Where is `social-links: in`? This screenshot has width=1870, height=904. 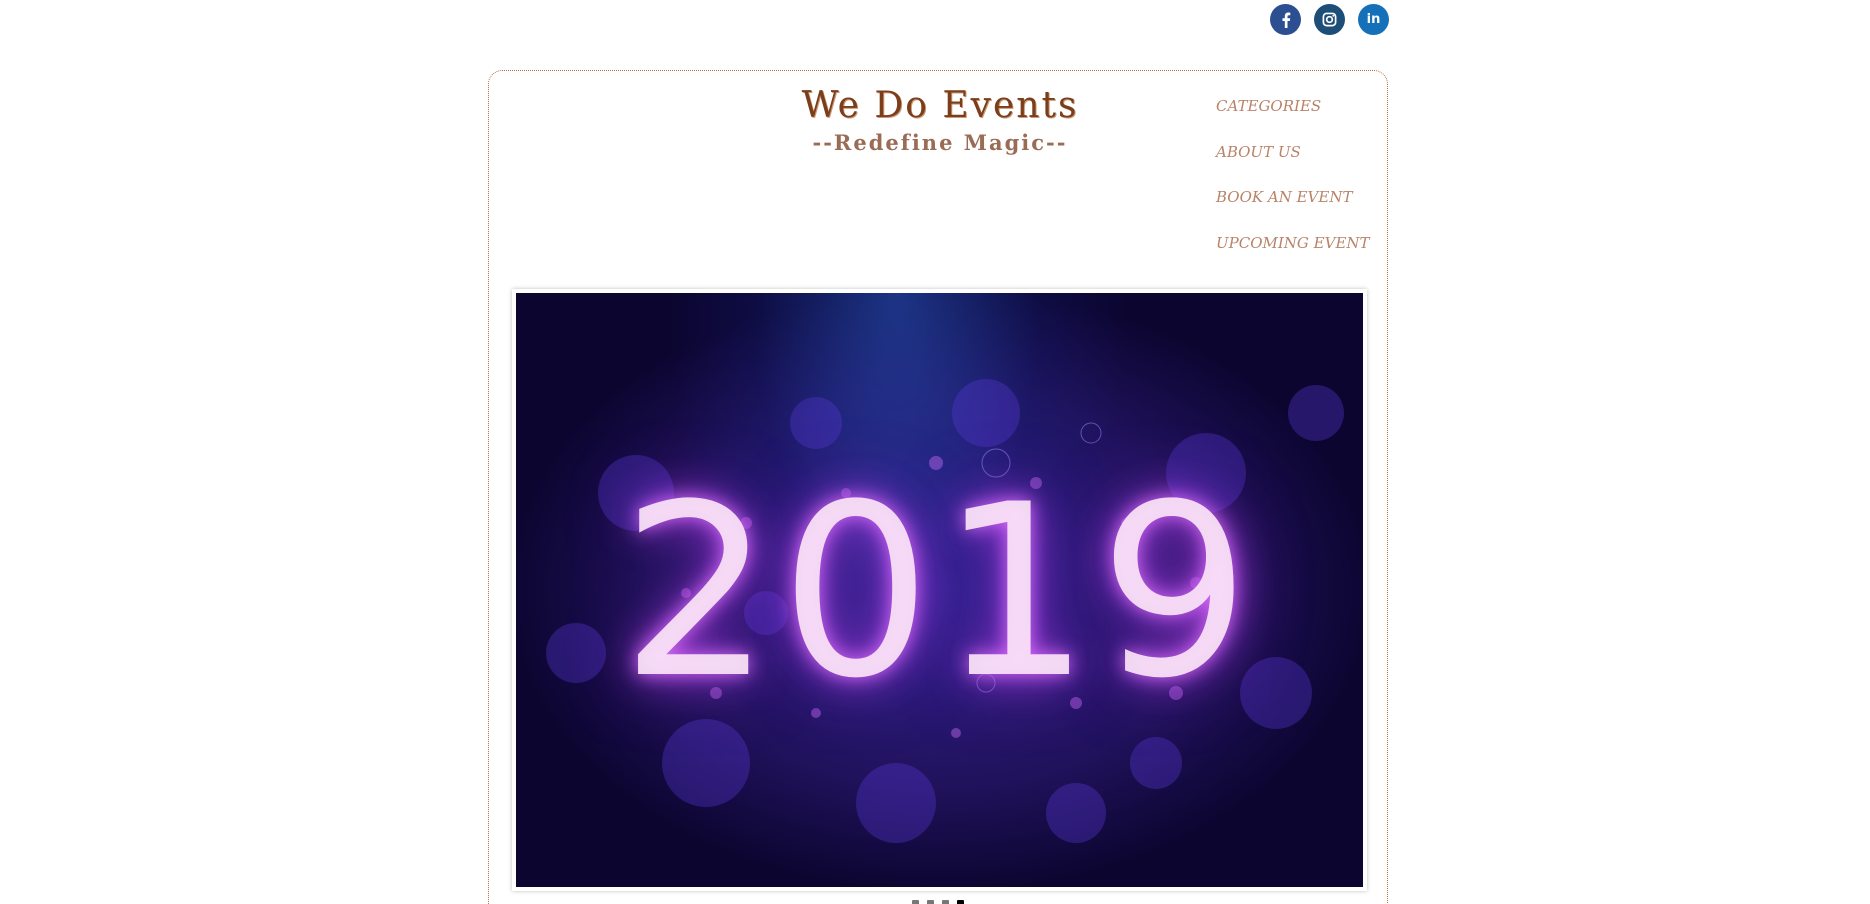 social-links: in is located at coordinates (1329, 19).